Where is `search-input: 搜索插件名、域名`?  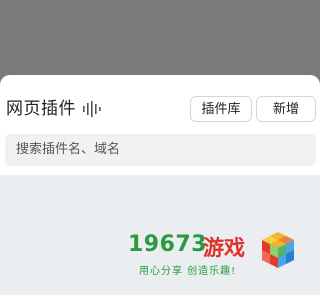 search-input: 搜索插件名、域名 is located at coordinates (160, 150).